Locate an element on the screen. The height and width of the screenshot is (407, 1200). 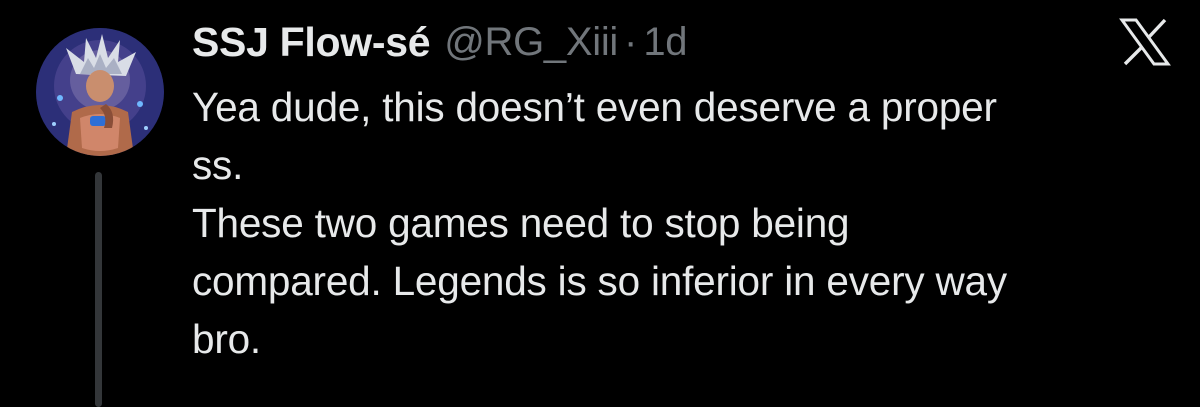
avatar-anime-character-icon is located at coordinates (100, 92).